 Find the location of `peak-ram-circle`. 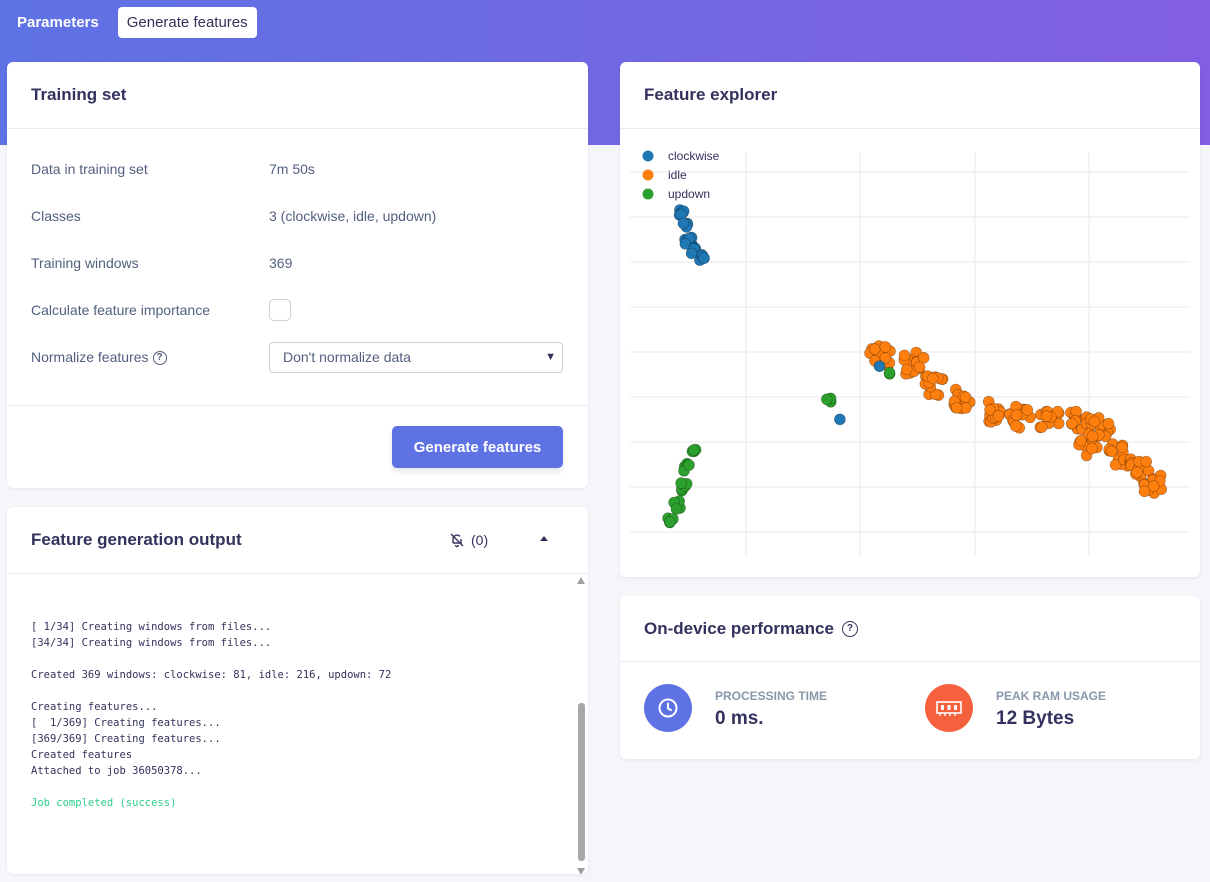

peak-ram-circle is located at coordinates (949, 708).